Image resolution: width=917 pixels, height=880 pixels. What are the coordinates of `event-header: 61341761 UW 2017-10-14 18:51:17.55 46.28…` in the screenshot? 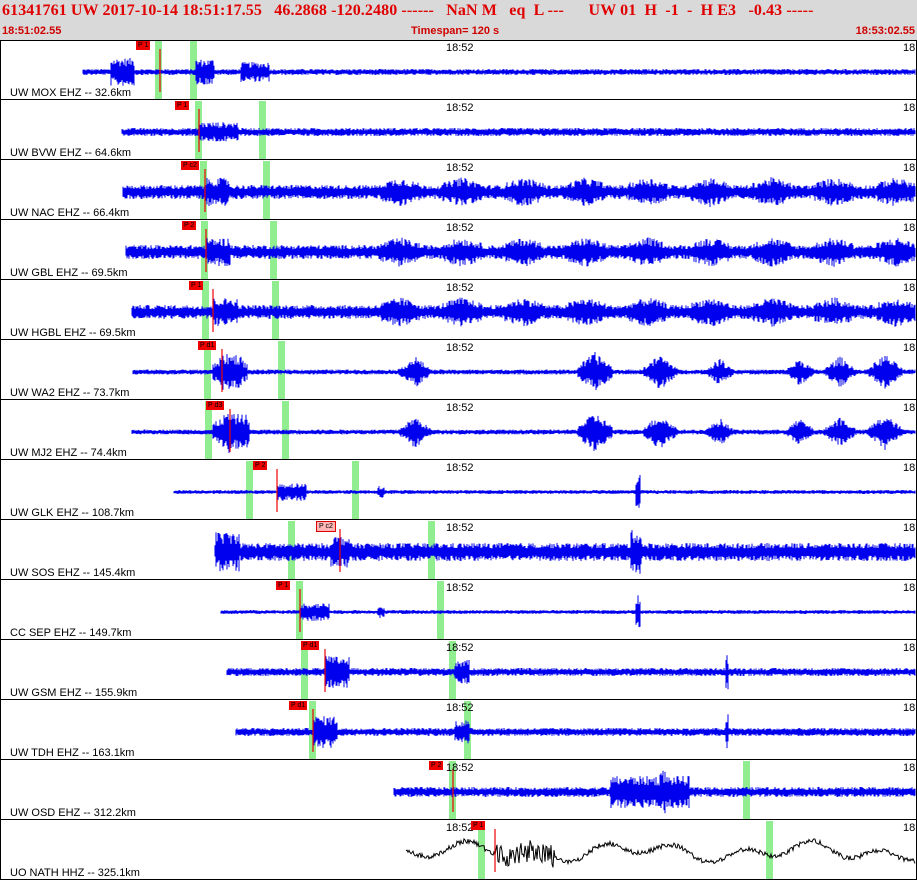 It's located at (458, 20).